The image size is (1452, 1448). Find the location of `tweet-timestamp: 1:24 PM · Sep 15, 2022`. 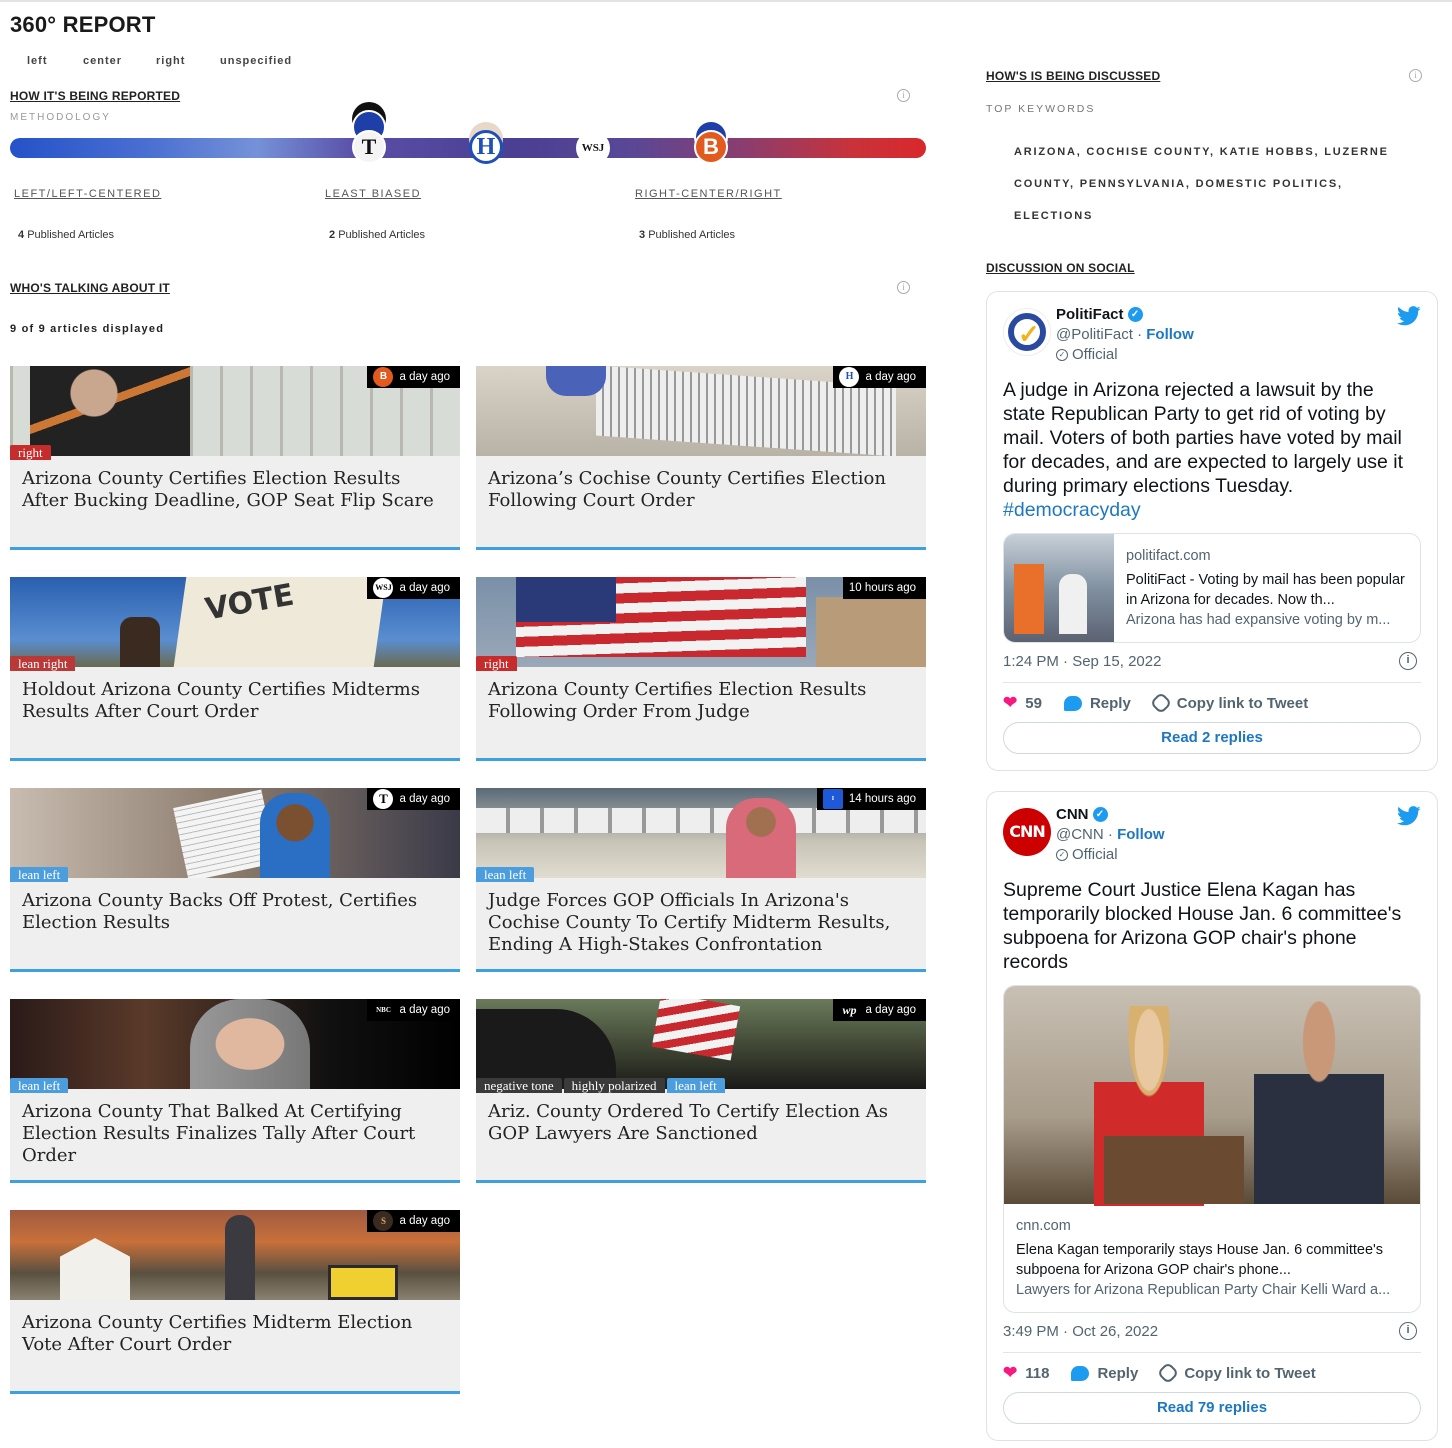

tweet-timestamp: 1:24 PM · Sep 15, 2022 is located at coordinates (1082, 661).